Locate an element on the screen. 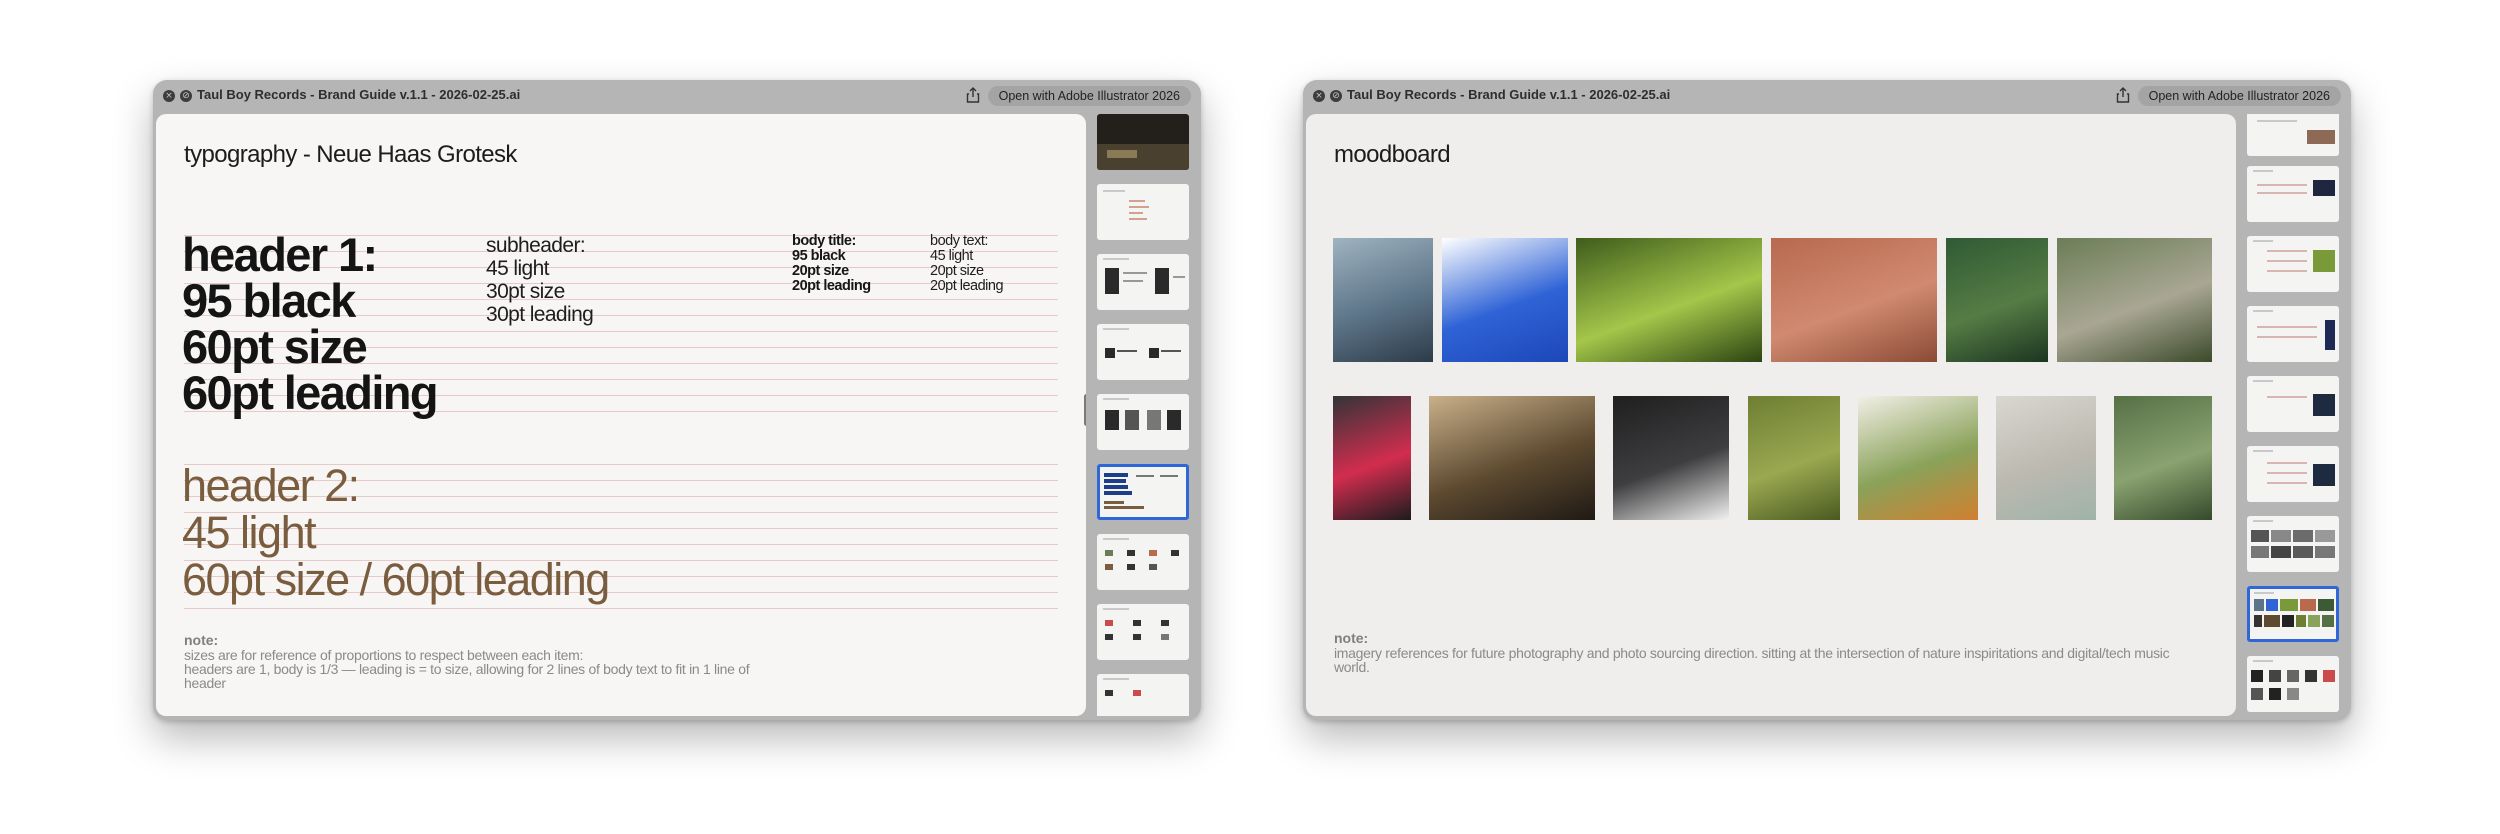 This screenshot has height=834, width=2500. moodboard-image-green-canopy is located at coordinates (1997, 300).